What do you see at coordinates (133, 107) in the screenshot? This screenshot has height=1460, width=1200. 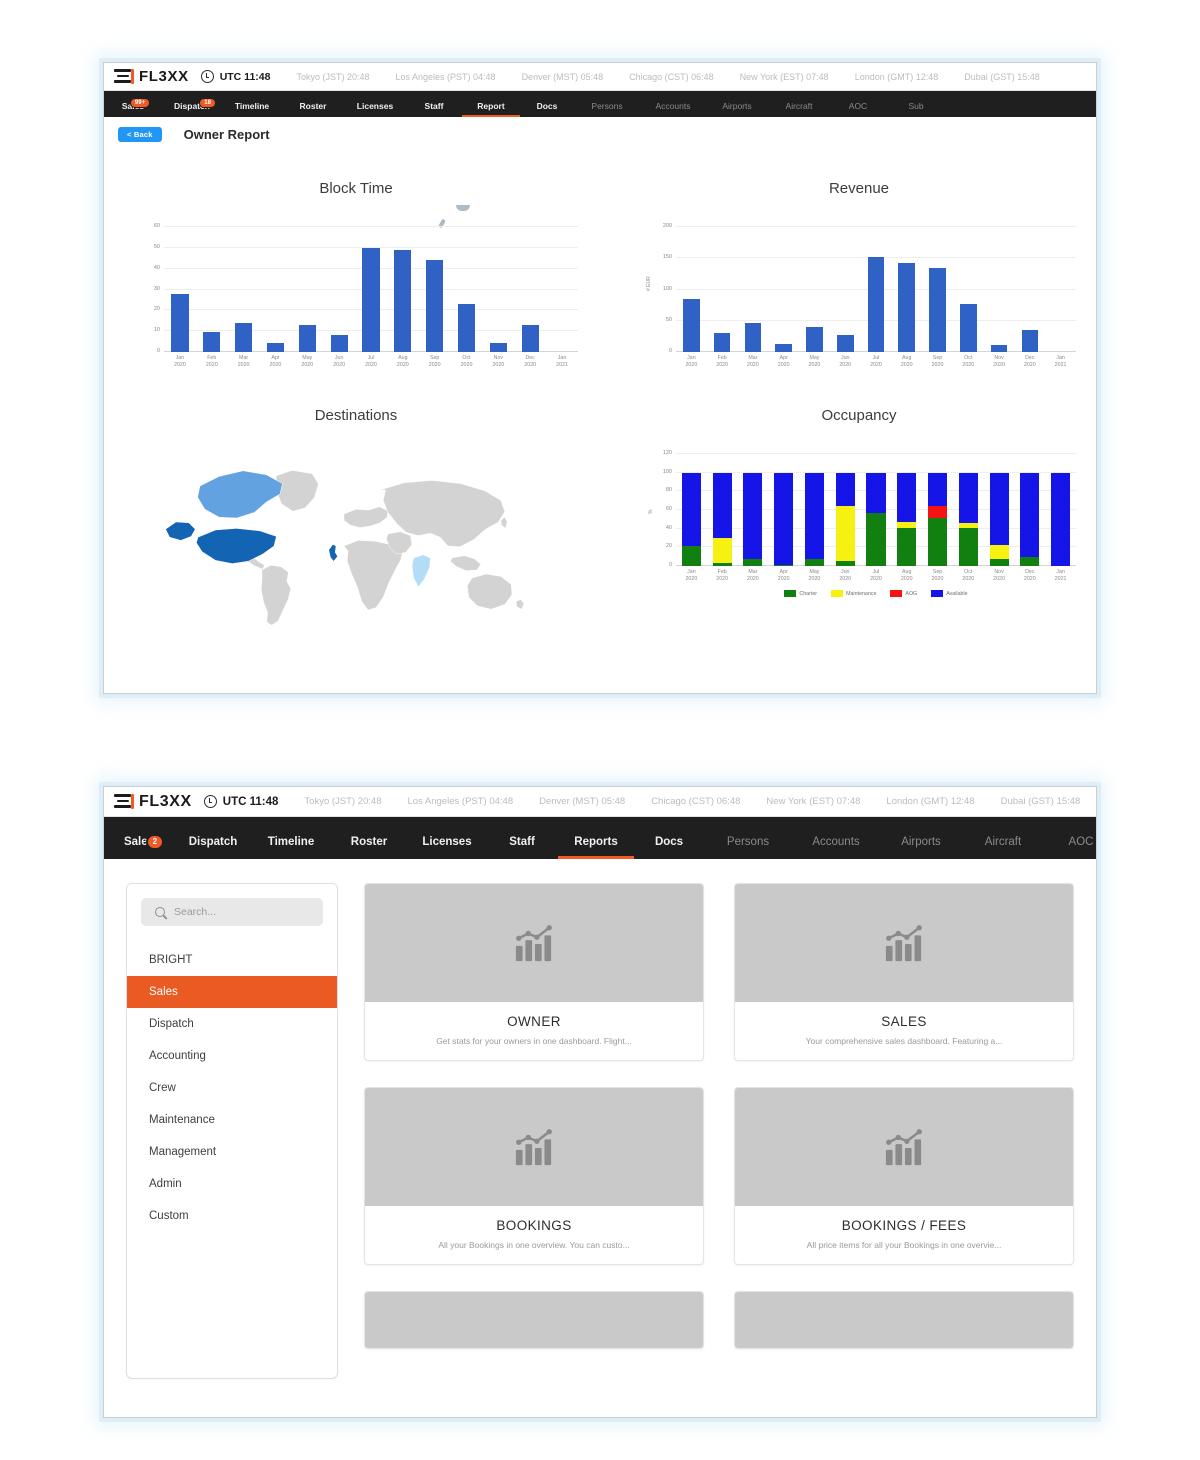 I see `nav-item-sales: Sales99+` at bounding box center [133, 107].